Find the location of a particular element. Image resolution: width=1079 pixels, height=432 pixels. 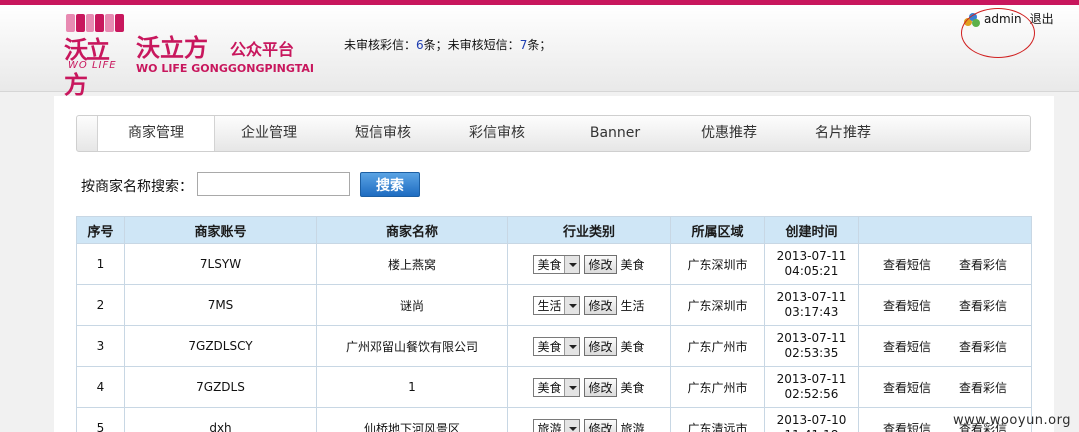

cell-account: 7GZDLSCY is located at coordinates (220, 346).